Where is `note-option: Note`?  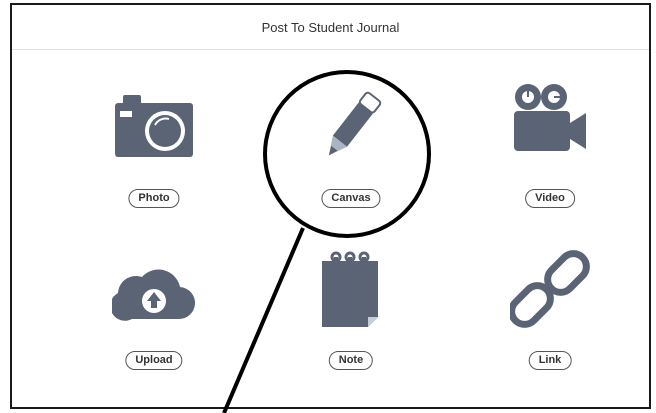
note-option: Note is located at coordinates (351, 319).